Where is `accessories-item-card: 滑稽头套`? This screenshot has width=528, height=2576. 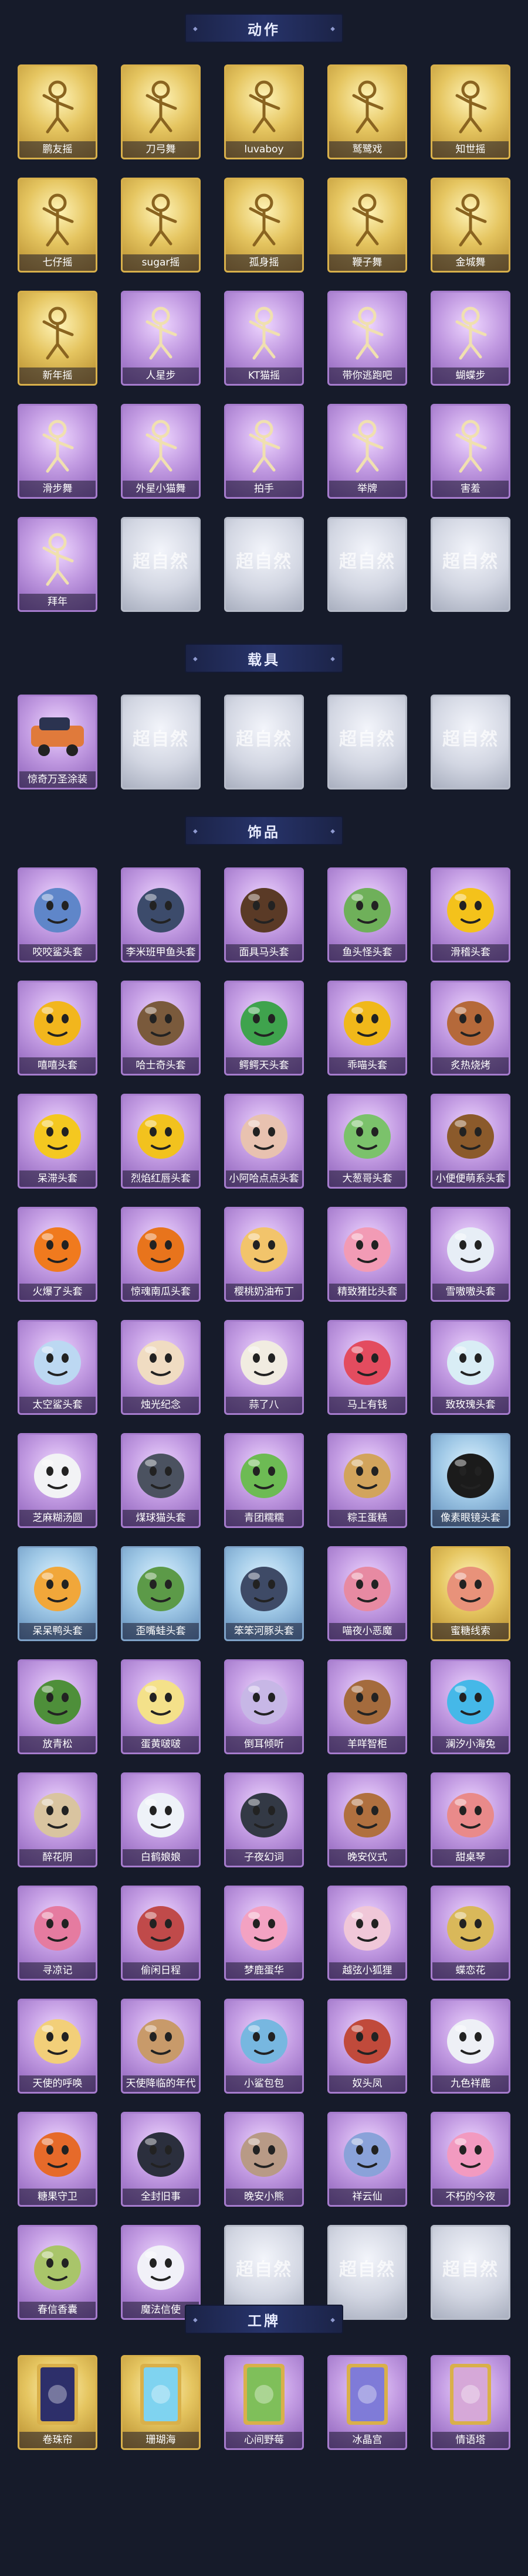
accessories-item-card: 滑稽头套 is located at coordinates (470, 914).